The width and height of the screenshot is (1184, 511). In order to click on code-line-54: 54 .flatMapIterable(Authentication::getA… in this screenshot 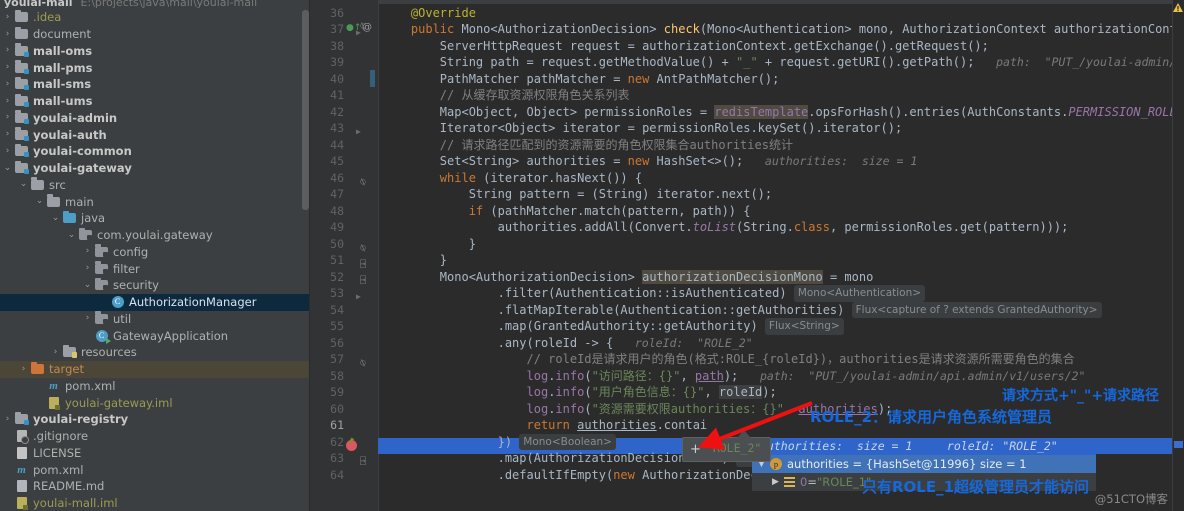, I will do `click(747, 309)`.